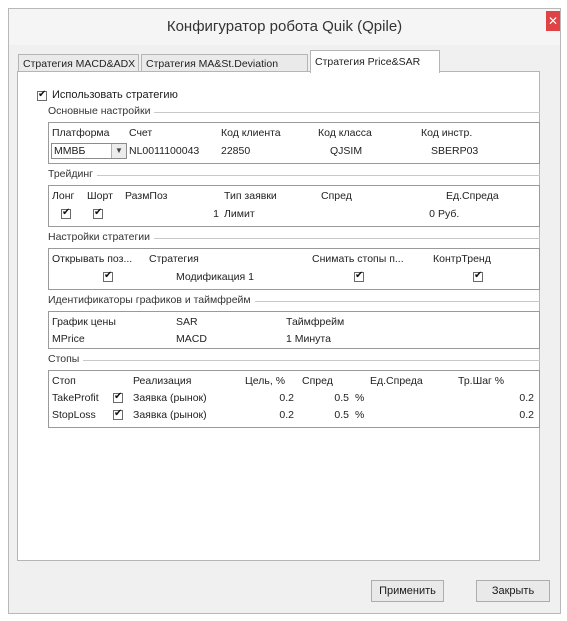 The width and height of the screenshot is (567, 621). What do you see at coordinates (70, 174) in the screenshot?
I see `trading-title: Трейдинг` at bounding box center [70, 174].